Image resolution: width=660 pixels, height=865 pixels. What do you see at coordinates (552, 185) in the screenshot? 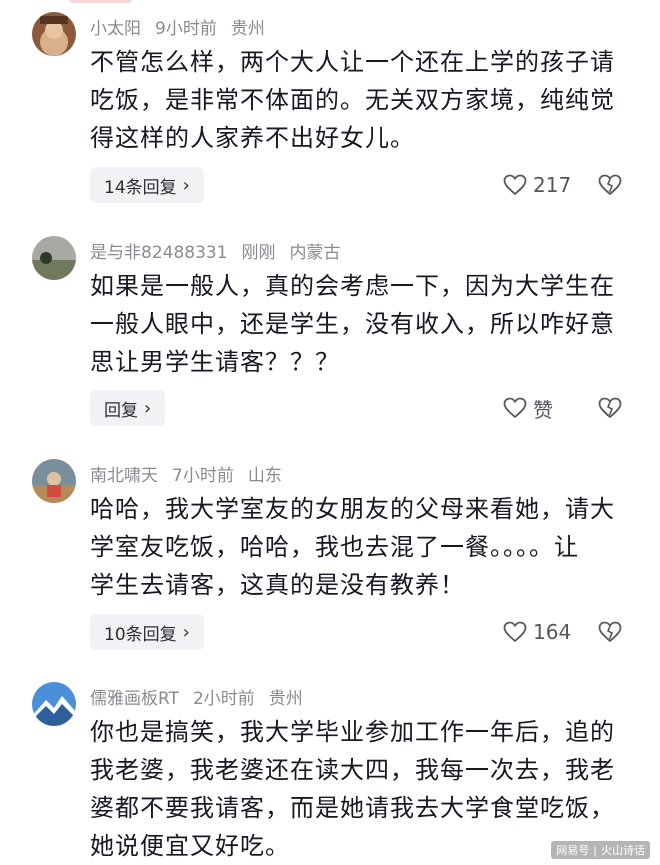
I see `like-count: 217` at bounding box center [552, 185].